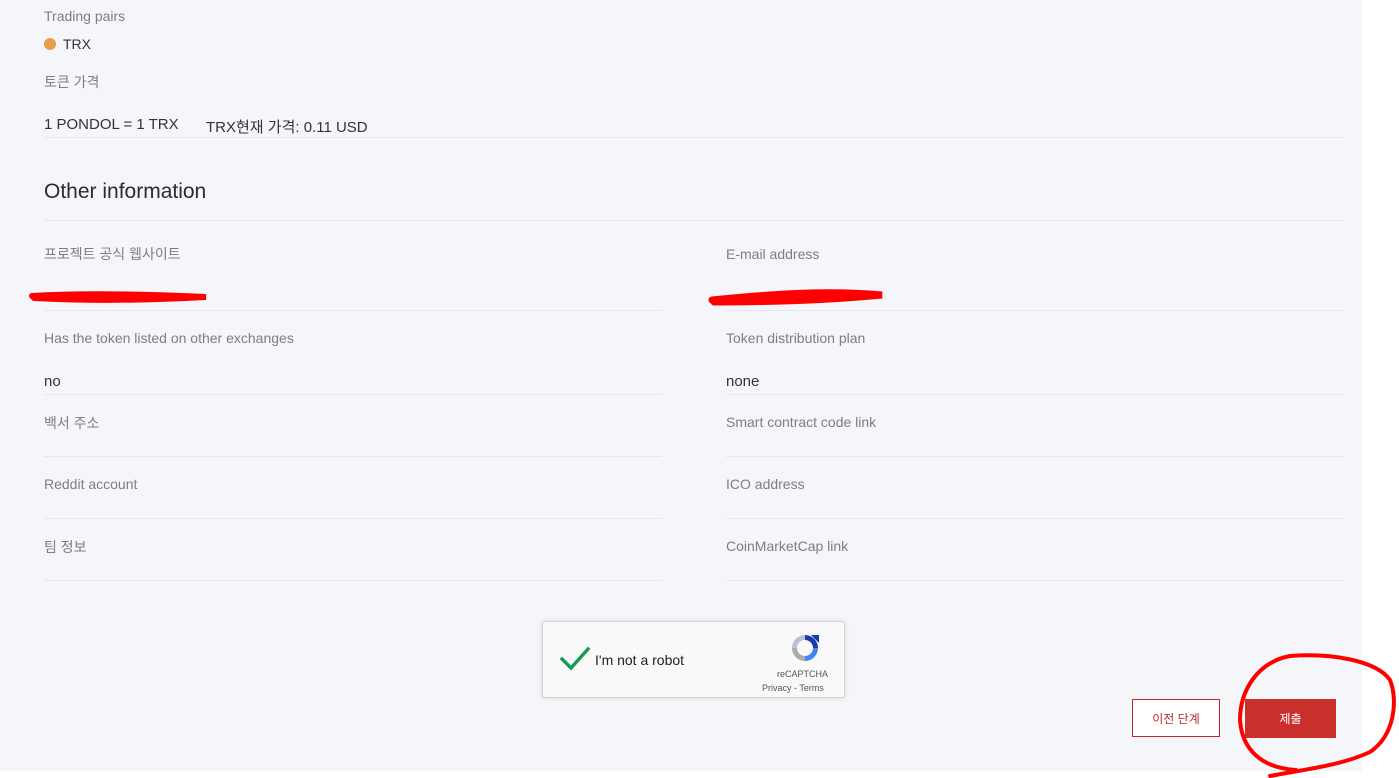  I want to click on ico-address-label: ICO address, so click(765, 484).